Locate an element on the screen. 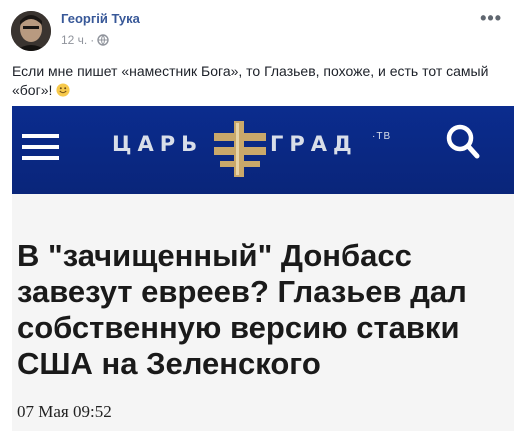  avatar is located at coordinates (31, 31).